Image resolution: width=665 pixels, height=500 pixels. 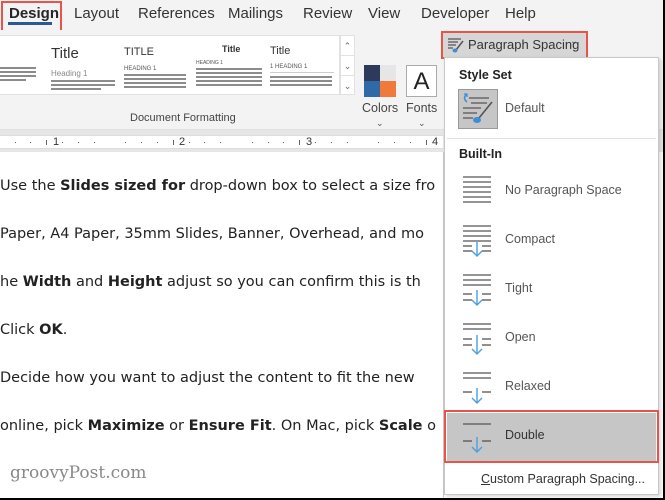 What do you see at coordinates (525, 108) in the screenshot?
I see `menu-item-label: Default` at bounding box center [525, 108].